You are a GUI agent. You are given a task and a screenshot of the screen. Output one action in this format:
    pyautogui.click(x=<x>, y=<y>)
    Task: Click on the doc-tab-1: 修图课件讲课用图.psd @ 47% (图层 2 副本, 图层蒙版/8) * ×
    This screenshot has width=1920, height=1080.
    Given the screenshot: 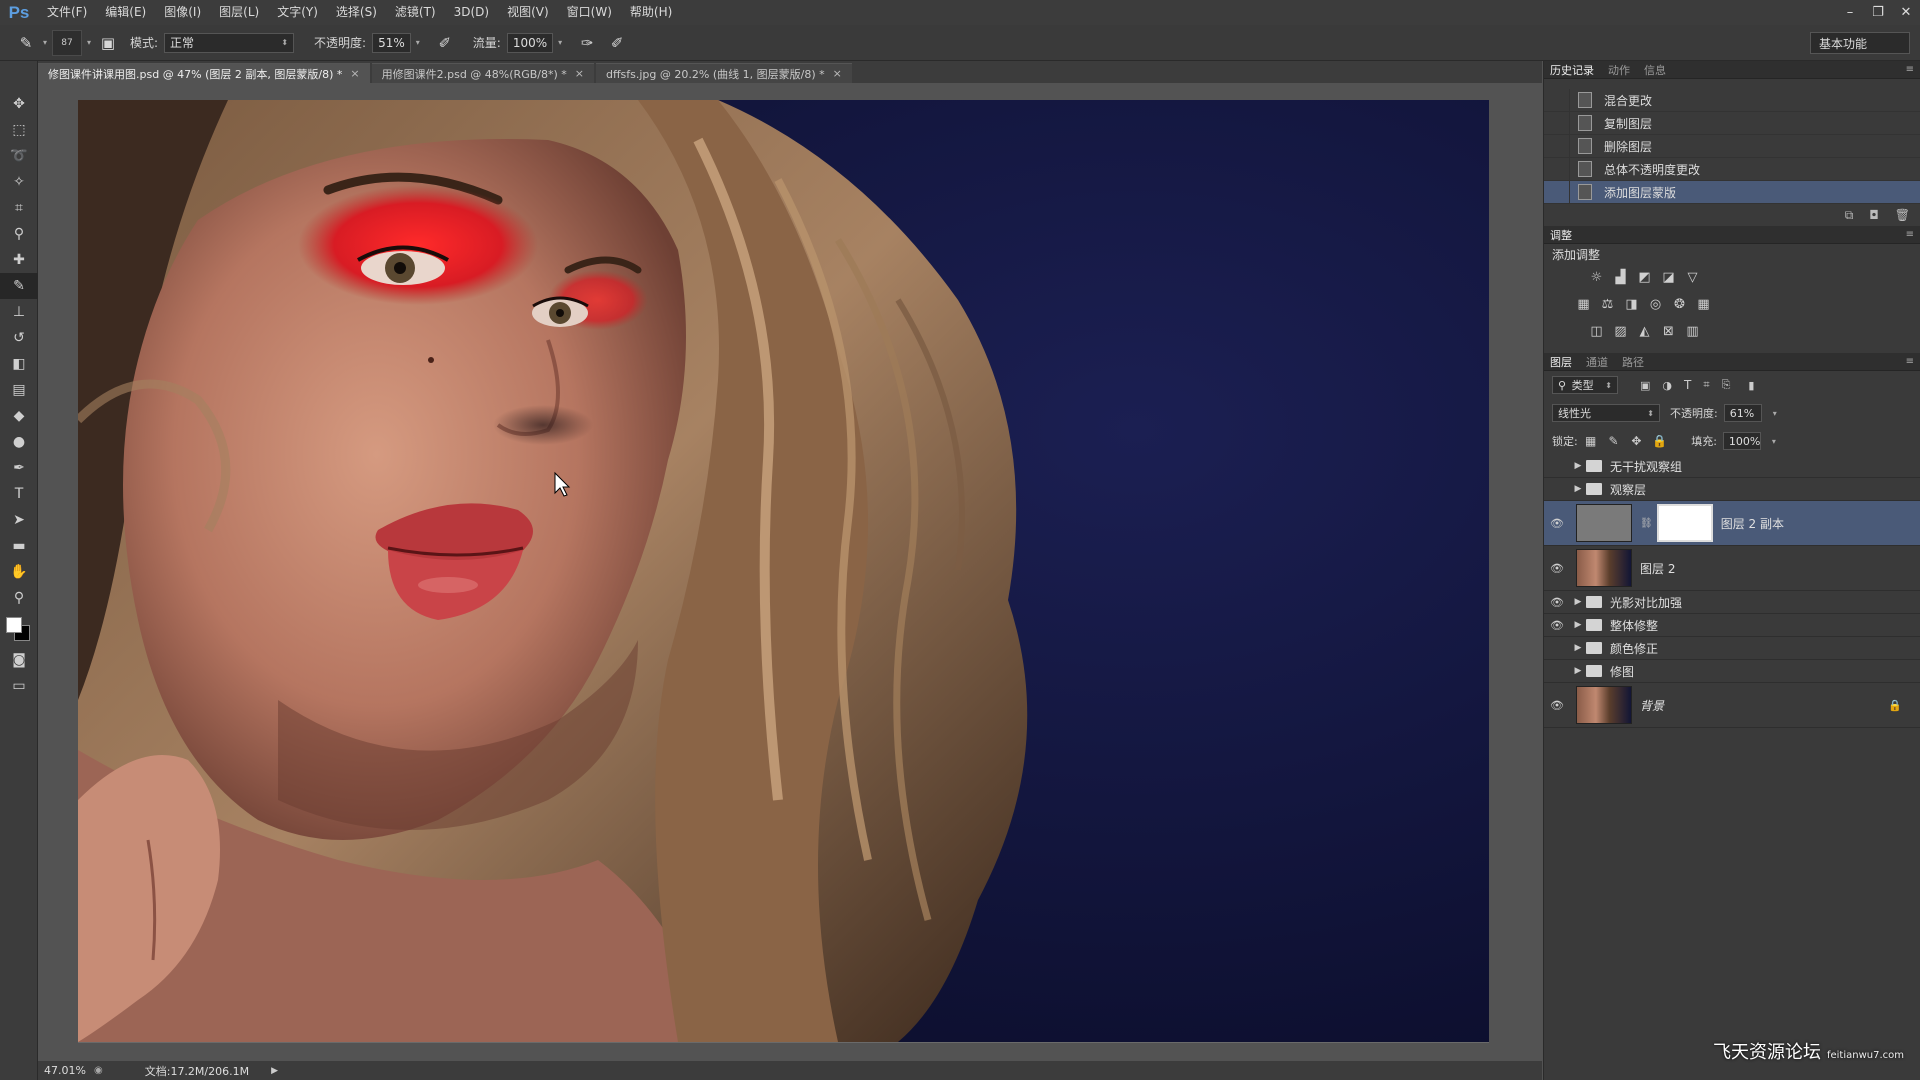 What is the action you would take?
    pyautogui.click(x=204, y=73)
    